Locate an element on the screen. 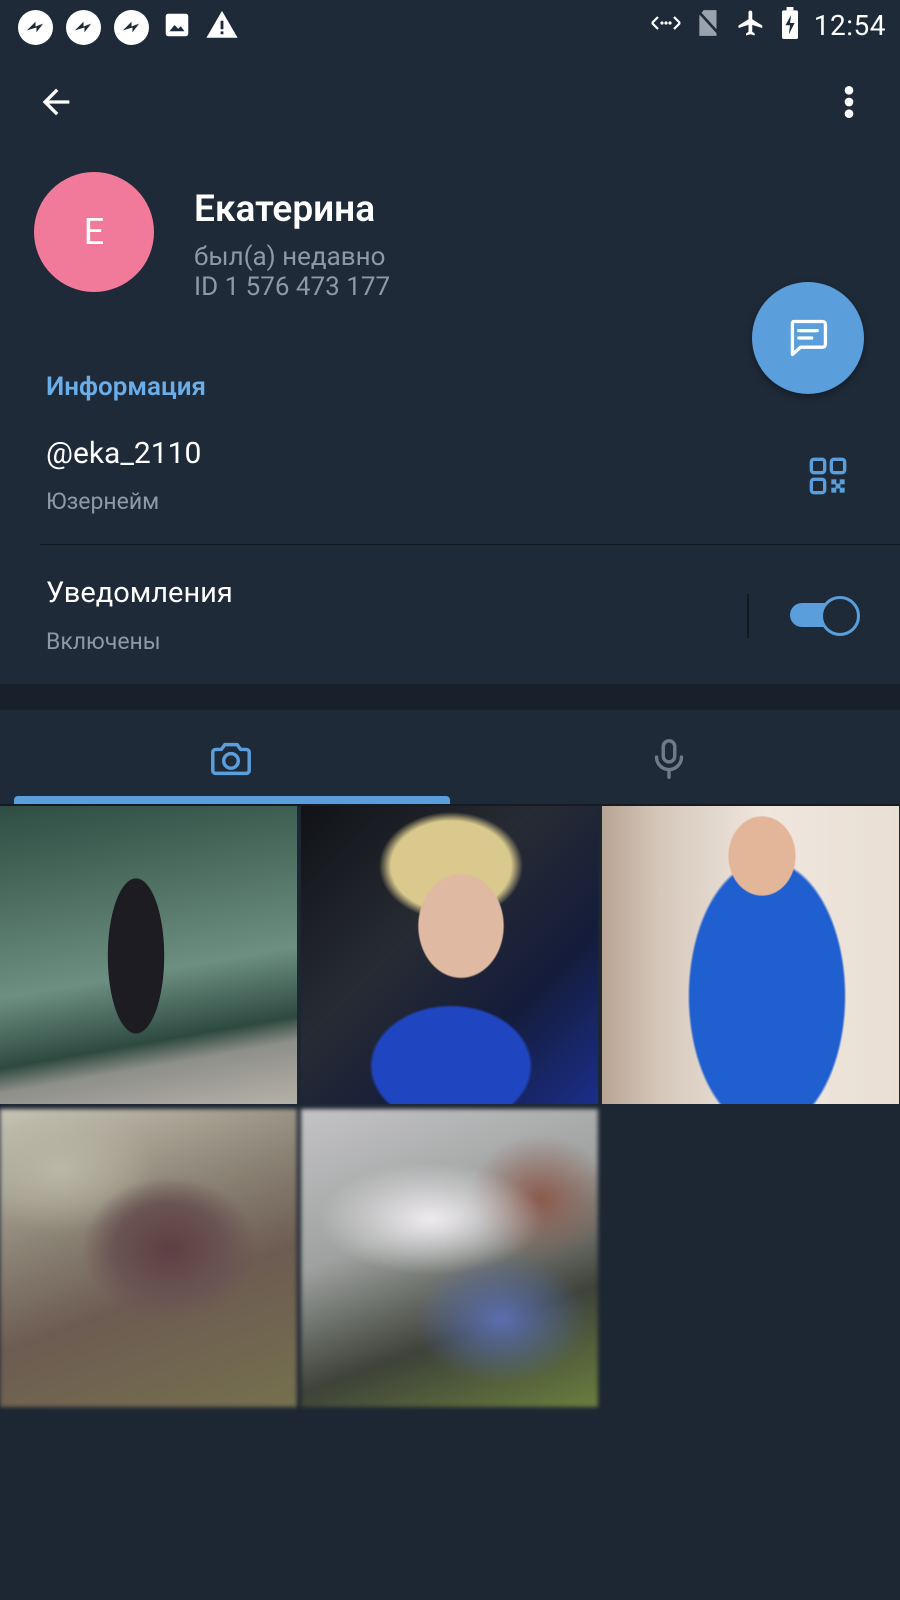 The width and height of the screenshot is (900, 1600). tab-media is located at coordinates (225, 758).